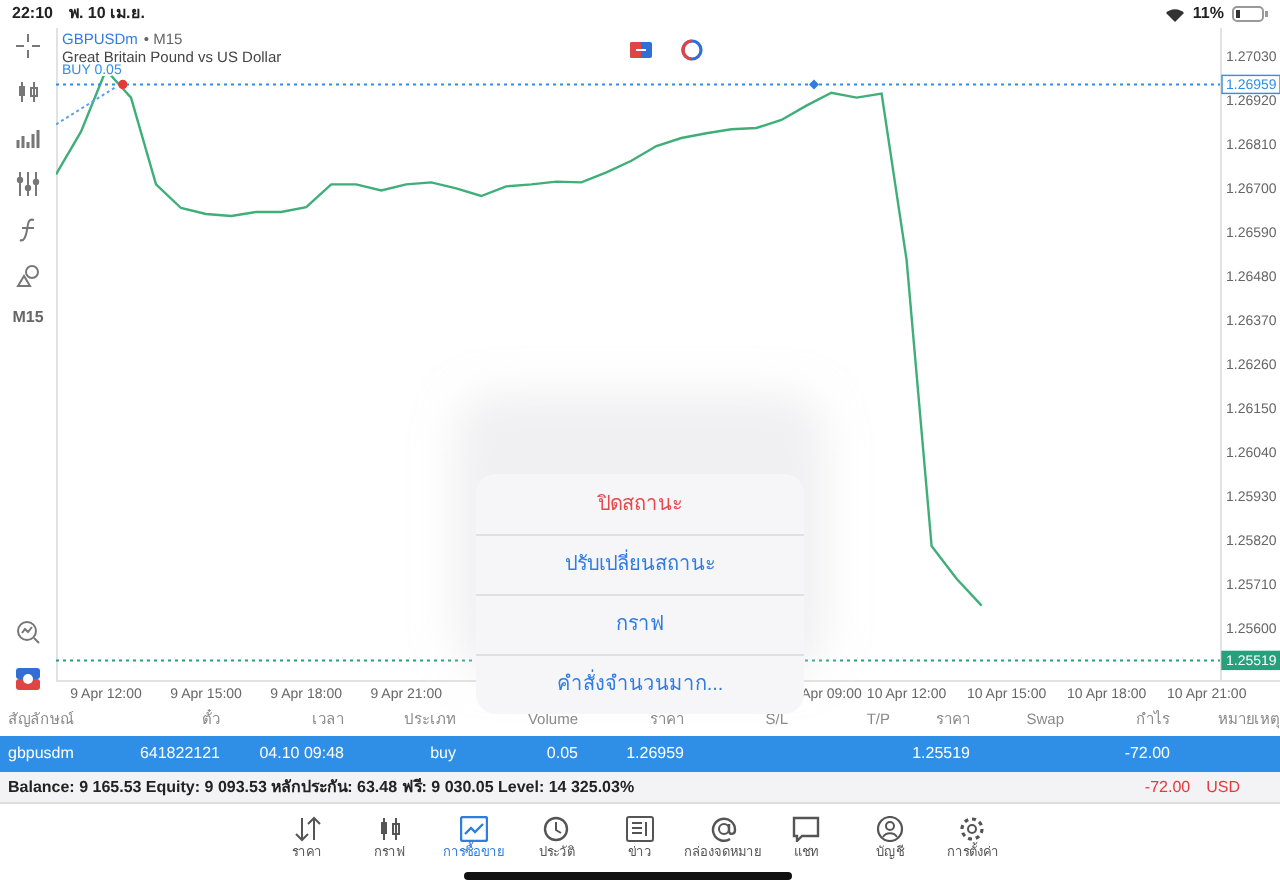  What do you see at coordinates (940, 754) in the screenshot?
I see `table-cell-text: 1.25519` at bounding box center [940, 754].